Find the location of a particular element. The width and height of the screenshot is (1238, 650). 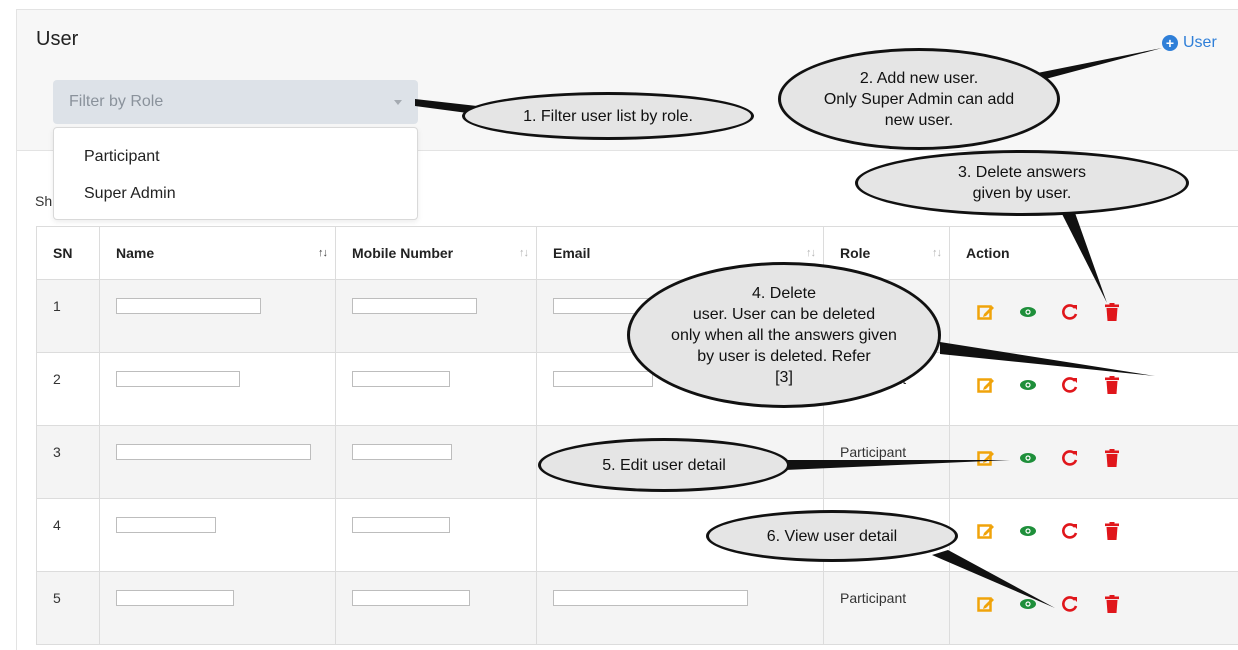

page-title: User is located at coordinates (57, 39).